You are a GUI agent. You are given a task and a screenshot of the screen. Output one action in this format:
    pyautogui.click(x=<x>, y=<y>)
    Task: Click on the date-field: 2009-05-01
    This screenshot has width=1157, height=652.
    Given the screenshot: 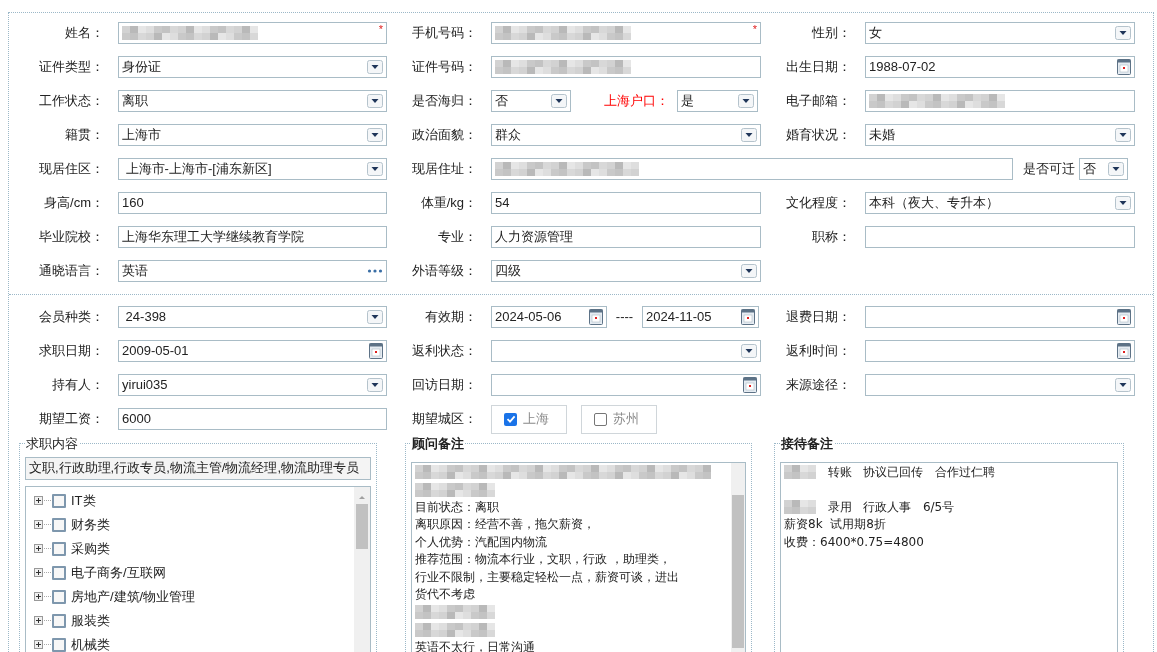 What is the action you would take?
    pyautogui.click(x=252, y=351)
    